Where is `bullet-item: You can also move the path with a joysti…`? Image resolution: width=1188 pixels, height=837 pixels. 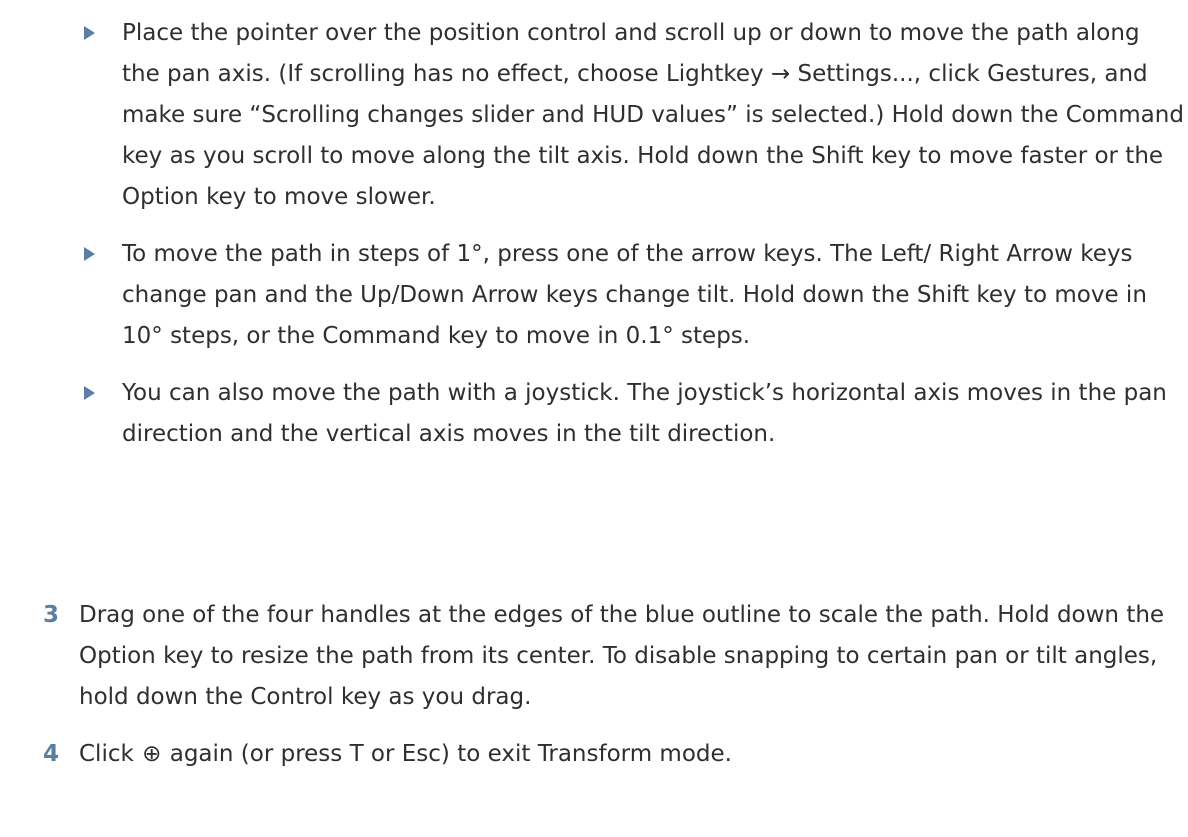
bullet-item: You can also move the path with a joysti… is located at coordinates (634, 414).